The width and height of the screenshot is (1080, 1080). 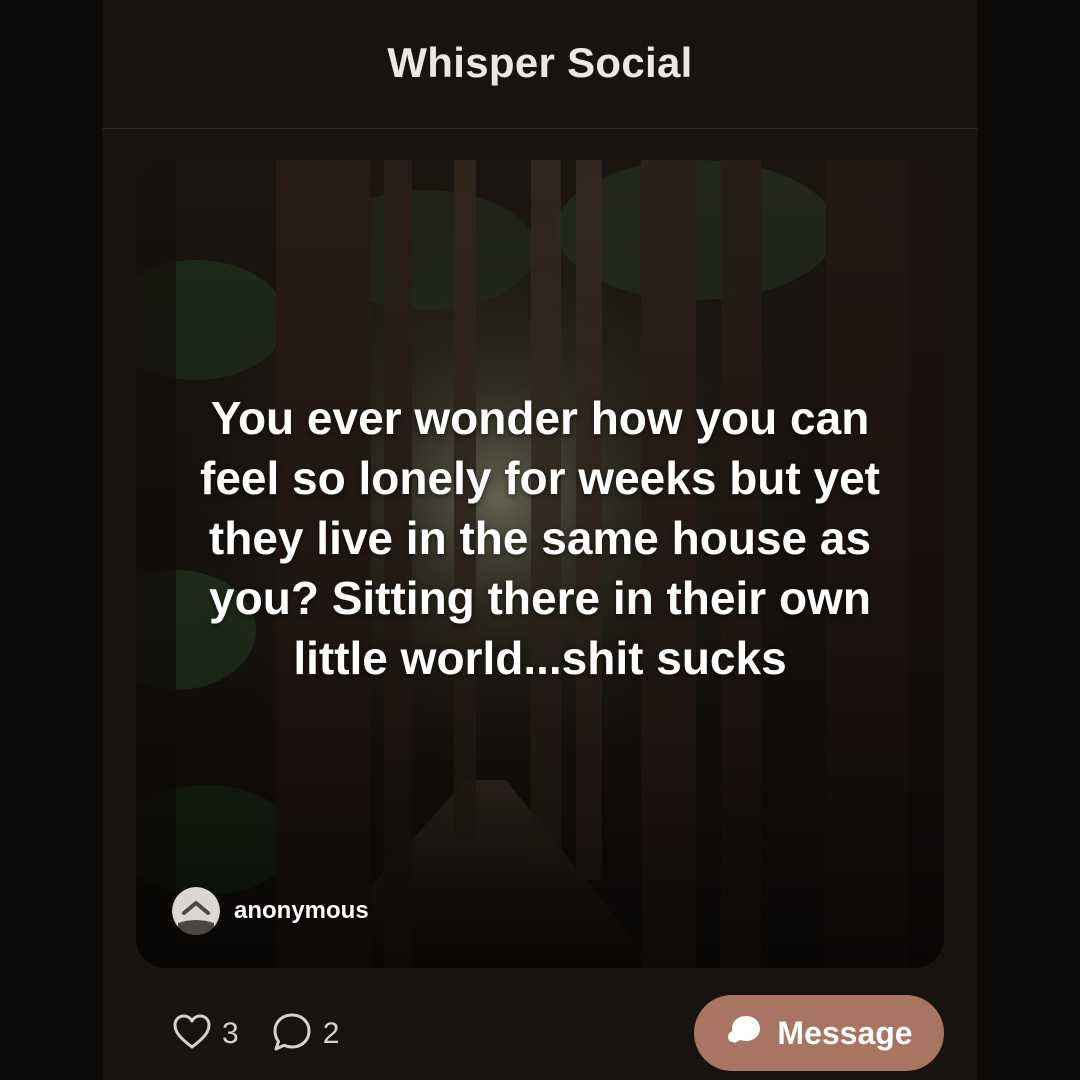 I want to click on like-count: 3, so click(x=230, y=1033).